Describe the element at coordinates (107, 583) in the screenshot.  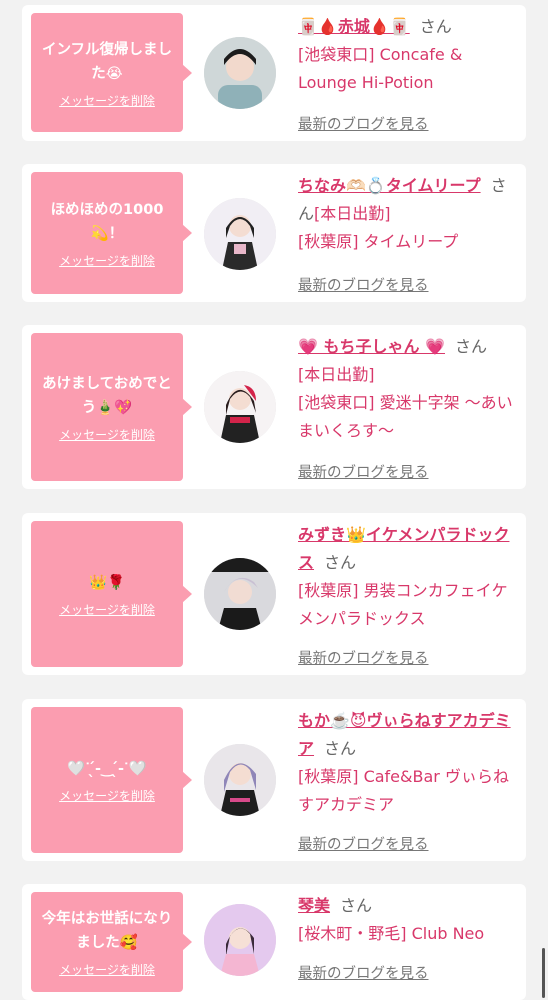
I see `message-text: 👑🌹` at that location.